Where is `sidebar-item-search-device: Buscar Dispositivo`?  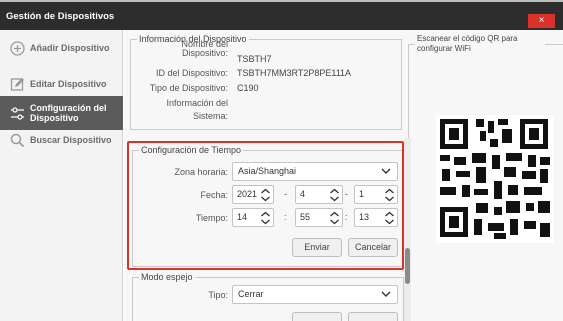
sidebar-item-search-device: Buscar Dispositivo is located at coordinates (61, 140).